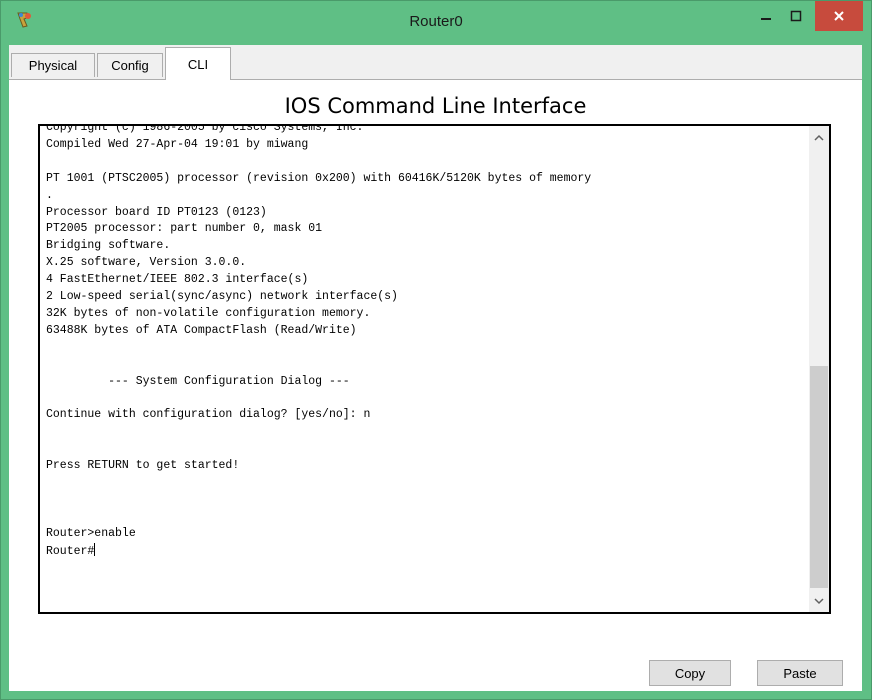 This screenshot has height=700, width=872. I want to click on maximize-icon, so click(796, 16).